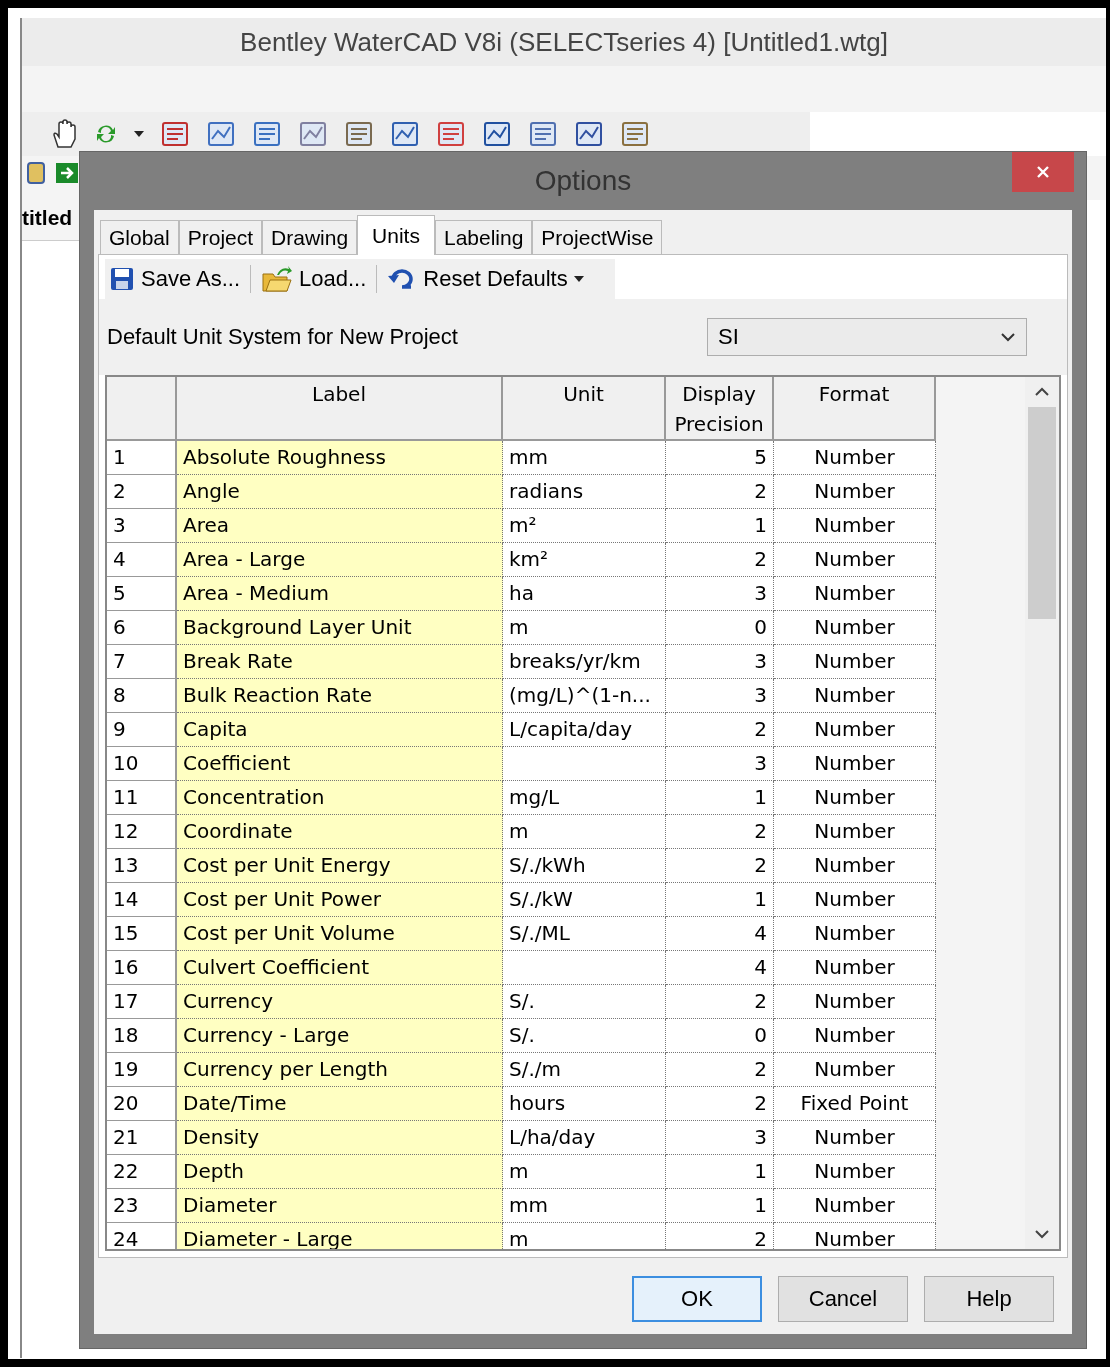  Describe the element at coordinates (142, 798) in the screenshot. I see `row-number: 11` at that location.